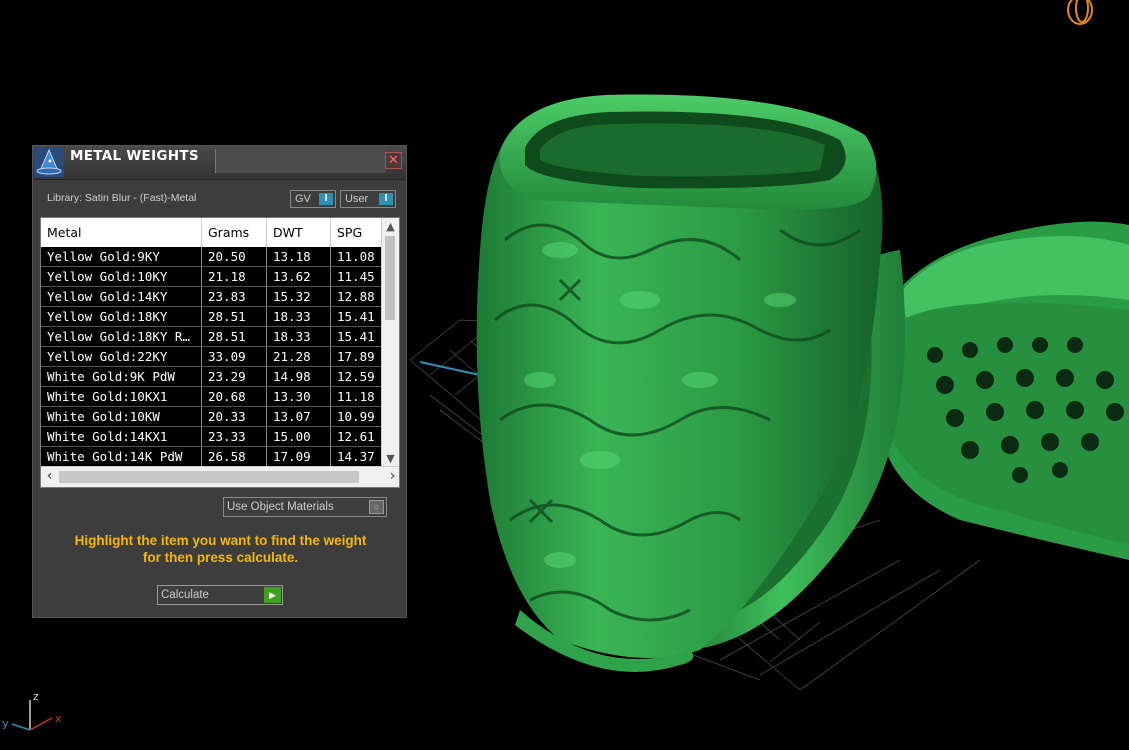 This screenshot has width=1129, height=750. I want to click on gv-toggle-switch: I, so click(326, 199).